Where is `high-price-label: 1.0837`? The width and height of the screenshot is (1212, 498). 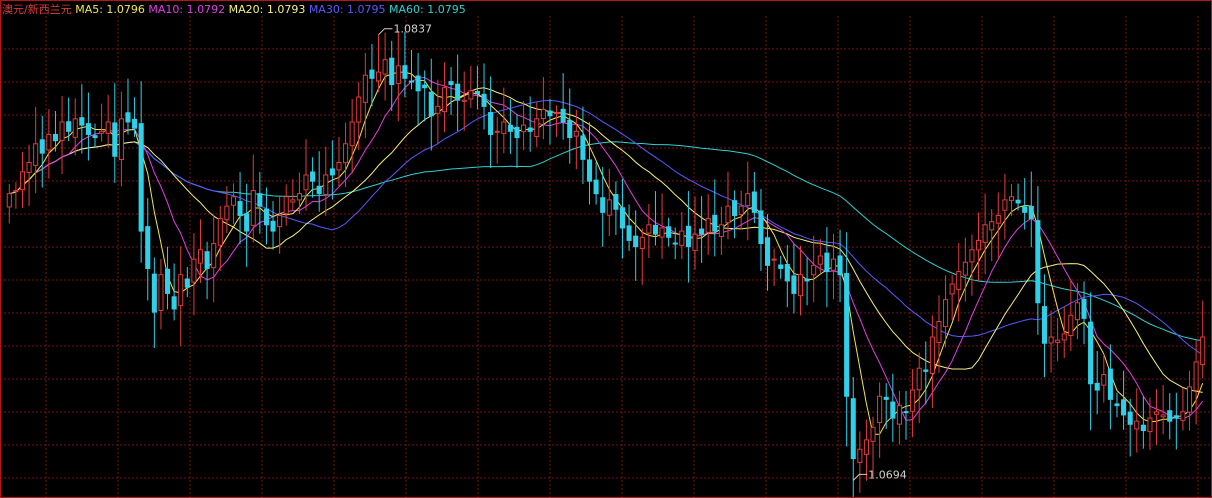
high-price-label: 1.0837 is located at coordinates (413, 29).